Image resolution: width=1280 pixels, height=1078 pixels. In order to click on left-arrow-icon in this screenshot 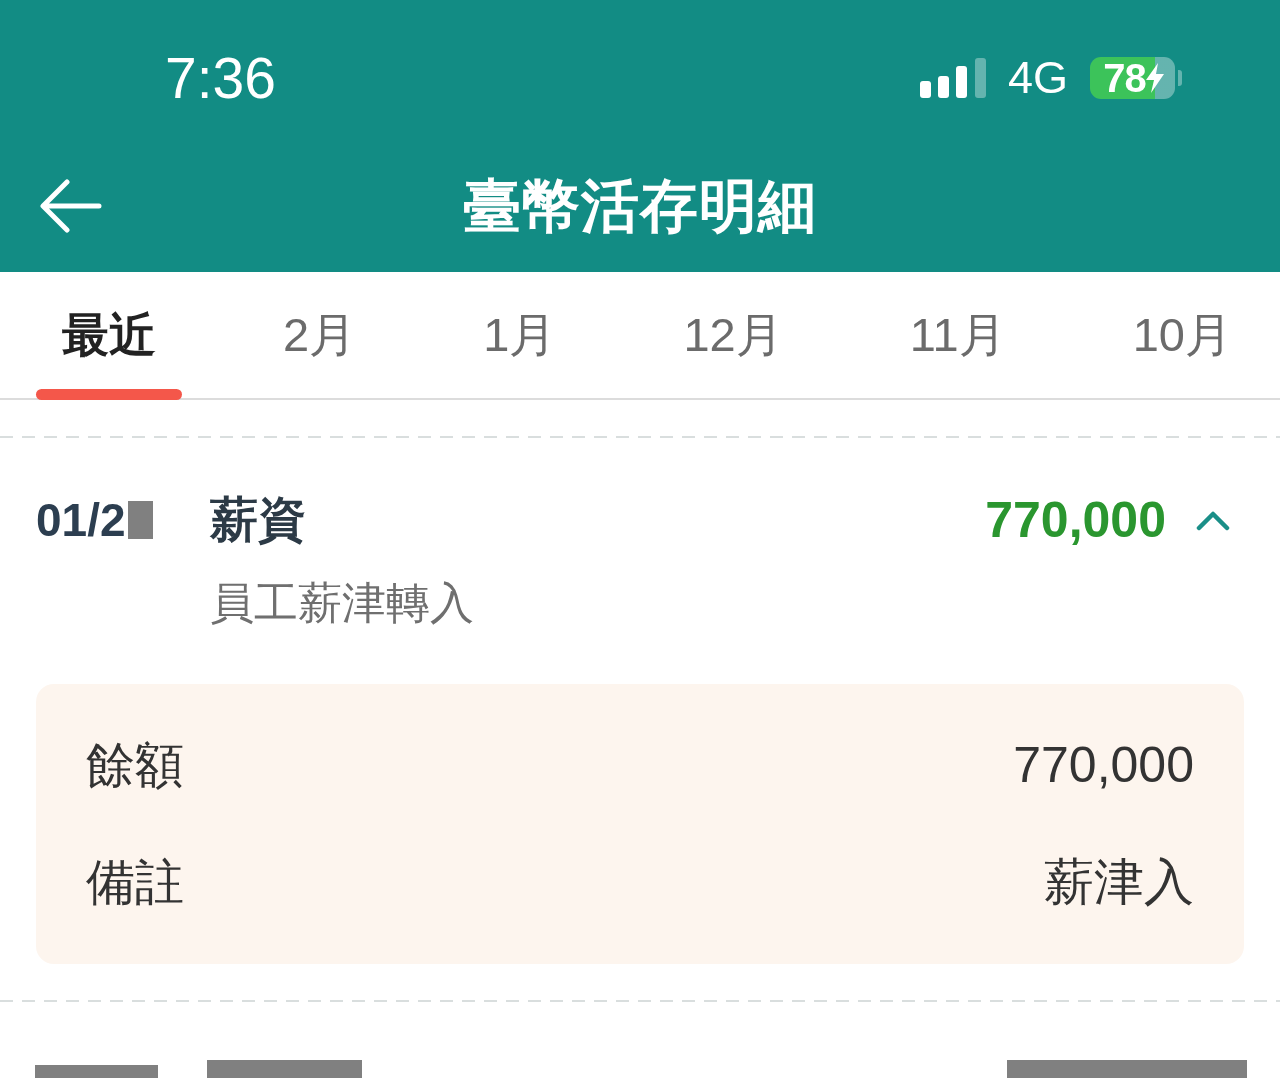, I will do `click(71, 206)`.